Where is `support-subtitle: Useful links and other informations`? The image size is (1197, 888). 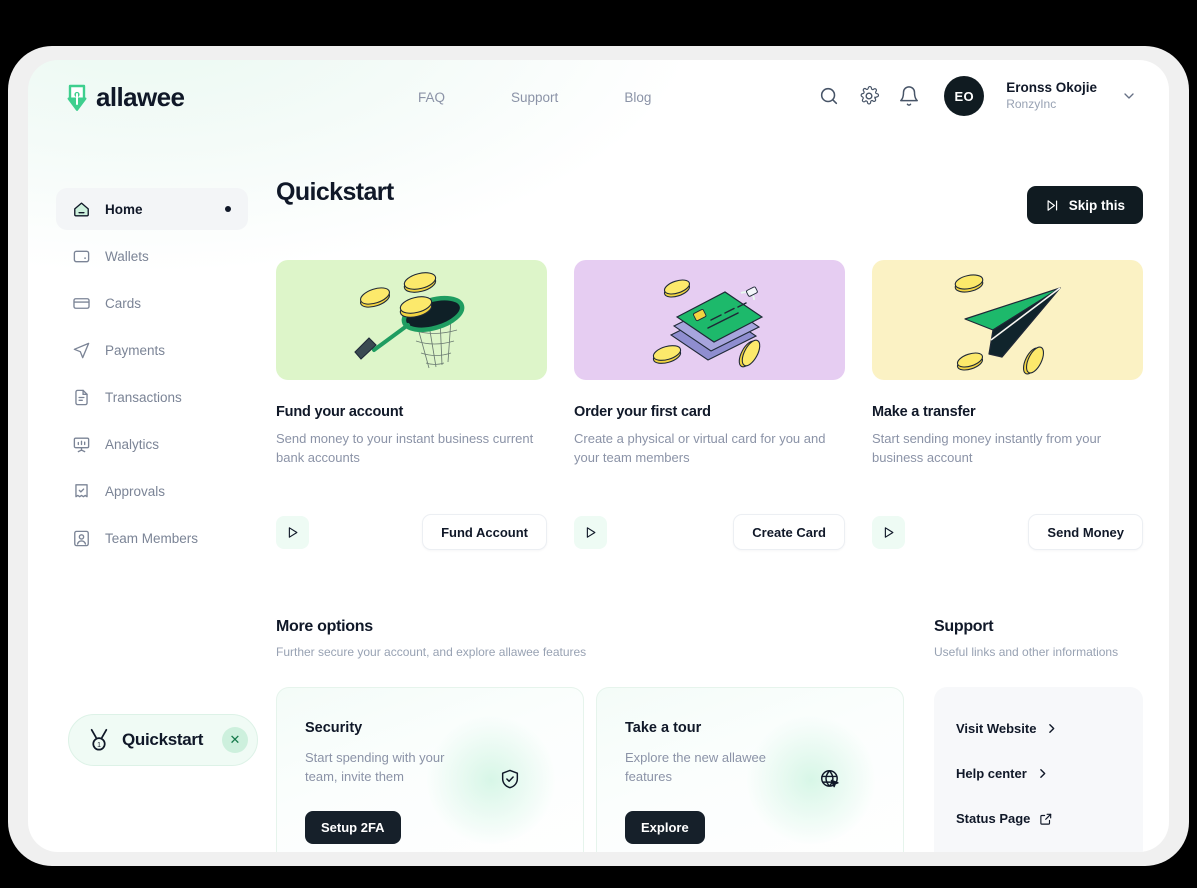 support-subtitle: Useful links and other informations is located at coordinates (1026, 652).